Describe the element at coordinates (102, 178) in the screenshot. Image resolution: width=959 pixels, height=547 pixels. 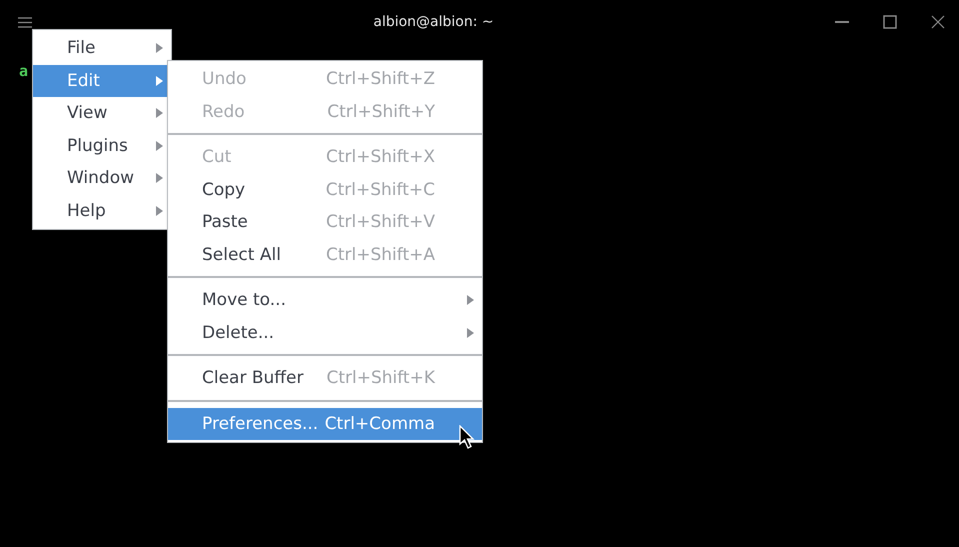
I see `menu-item: Window` at that location.